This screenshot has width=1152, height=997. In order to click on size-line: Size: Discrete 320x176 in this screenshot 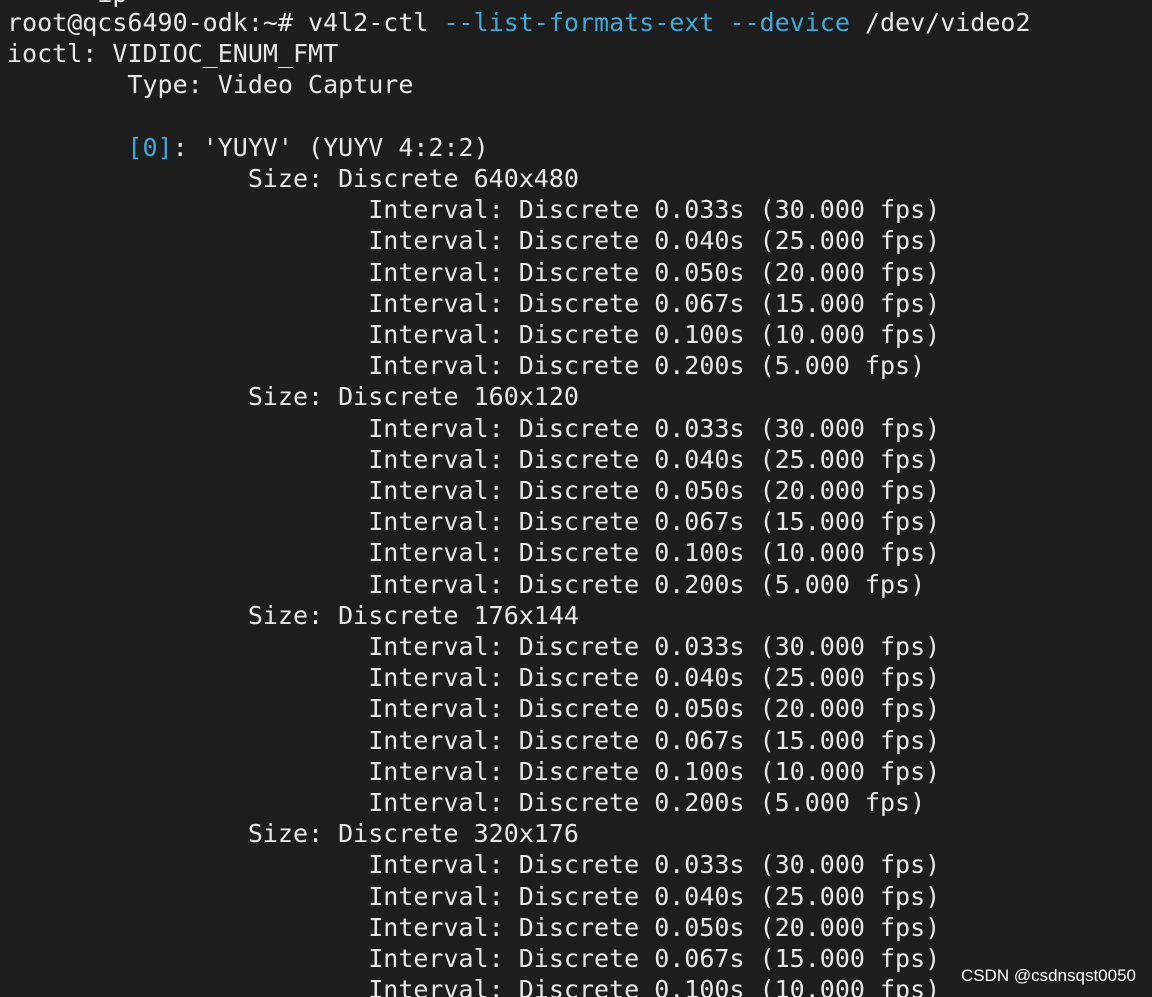, I will do `click(293, 834)`.